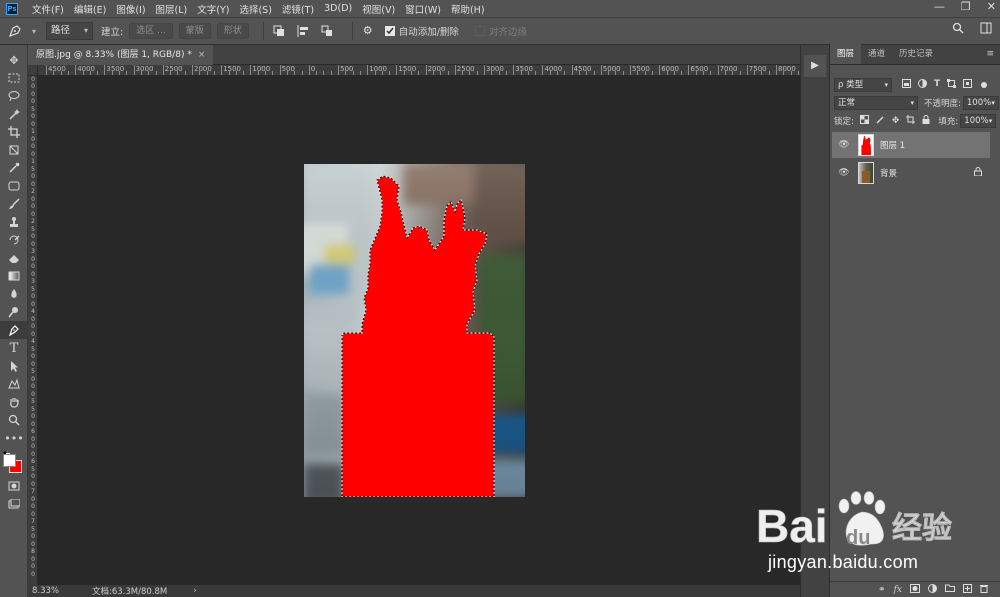 This screenshot has width=1000, height=597. Describe the element at coordinates (194, 31) in the screenshot. I see `make-mask-button: 蒙版` at that location.